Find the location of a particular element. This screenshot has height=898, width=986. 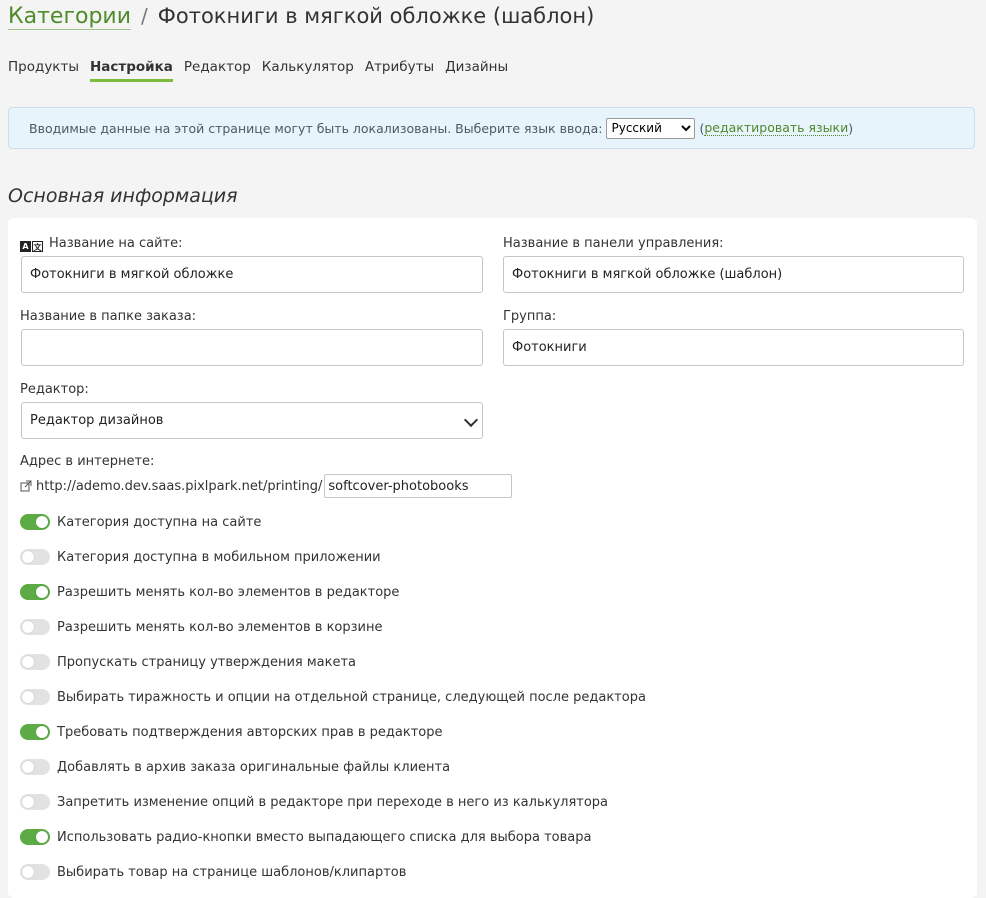

order-folder-label: Название в папке заказа: is located at coordinates (108, 316).